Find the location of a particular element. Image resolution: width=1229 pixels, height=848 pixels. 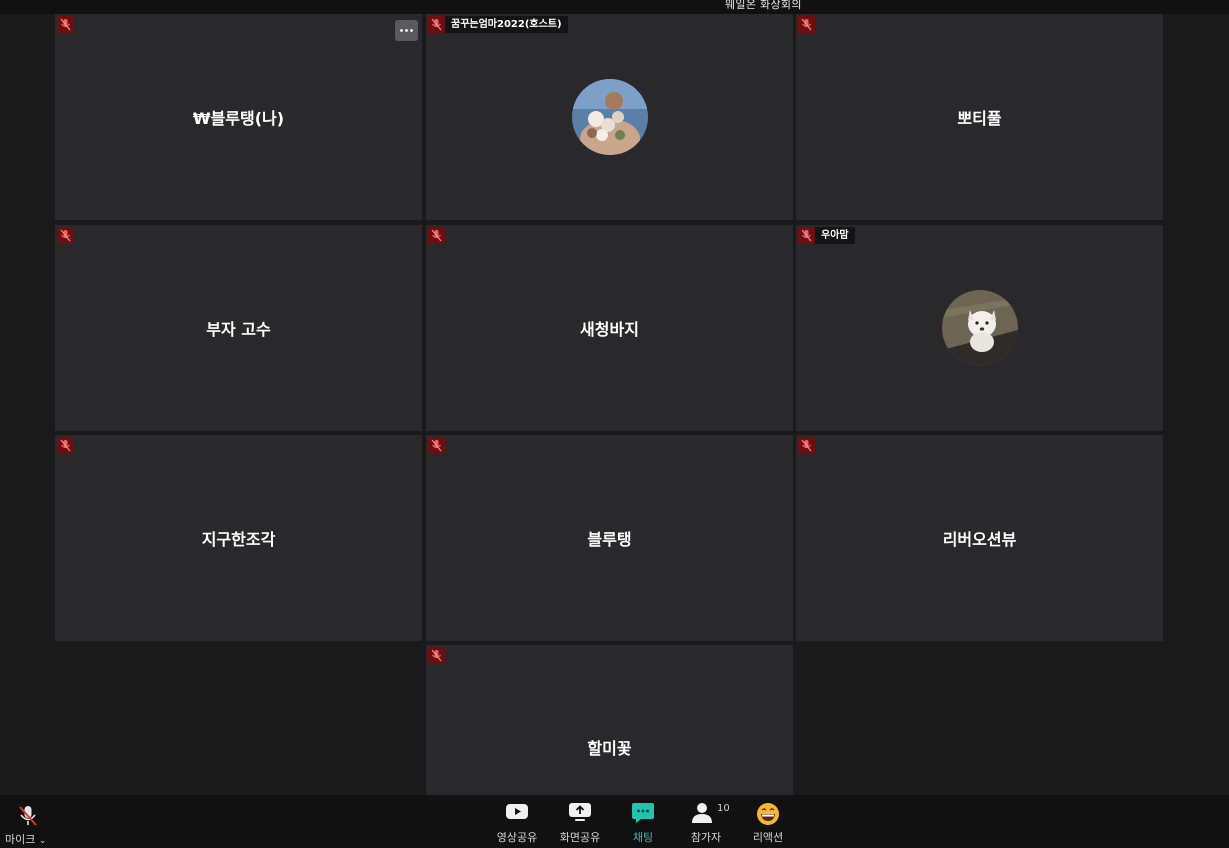

video-tile: 새청바지 is located at coordinates (609, 328).